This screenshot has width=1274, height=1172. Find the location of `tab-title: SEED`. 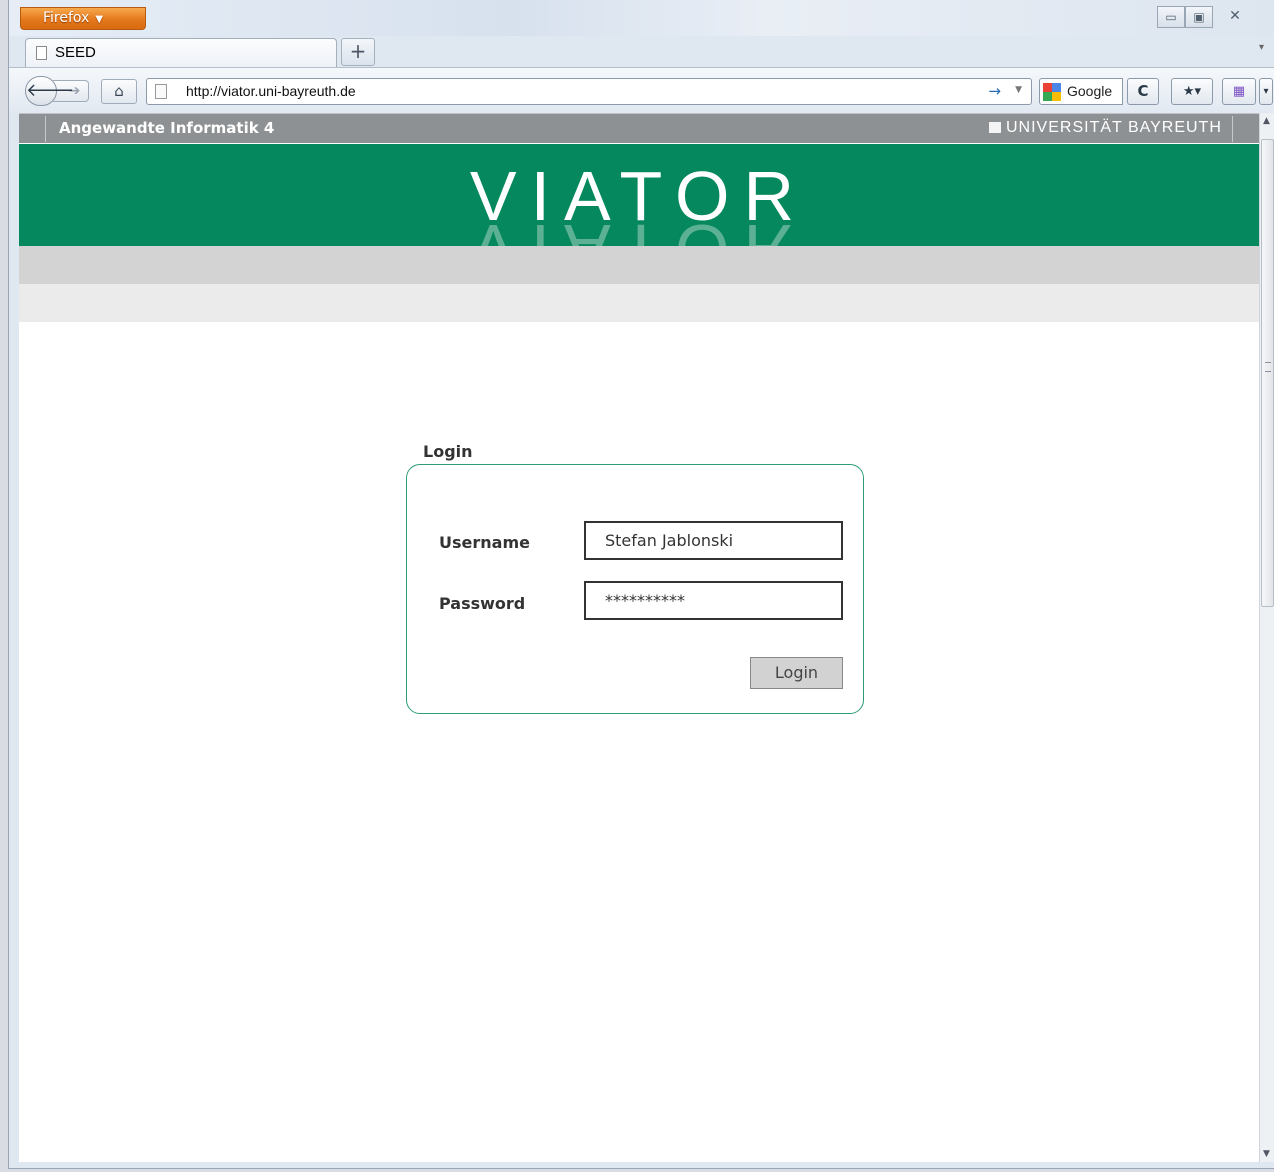

tab-title: SEED is located at coordinates (75, 52).